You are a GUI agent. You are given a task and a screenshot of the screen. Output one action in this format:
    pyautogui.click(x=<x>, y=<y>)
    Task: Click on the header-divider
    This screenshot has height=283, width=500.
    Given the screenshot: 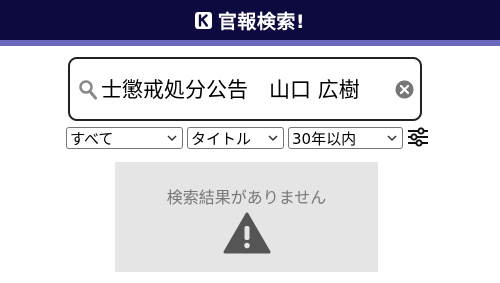 What is the action you would take?
    pyautogui.click(x=250, y=43)
    